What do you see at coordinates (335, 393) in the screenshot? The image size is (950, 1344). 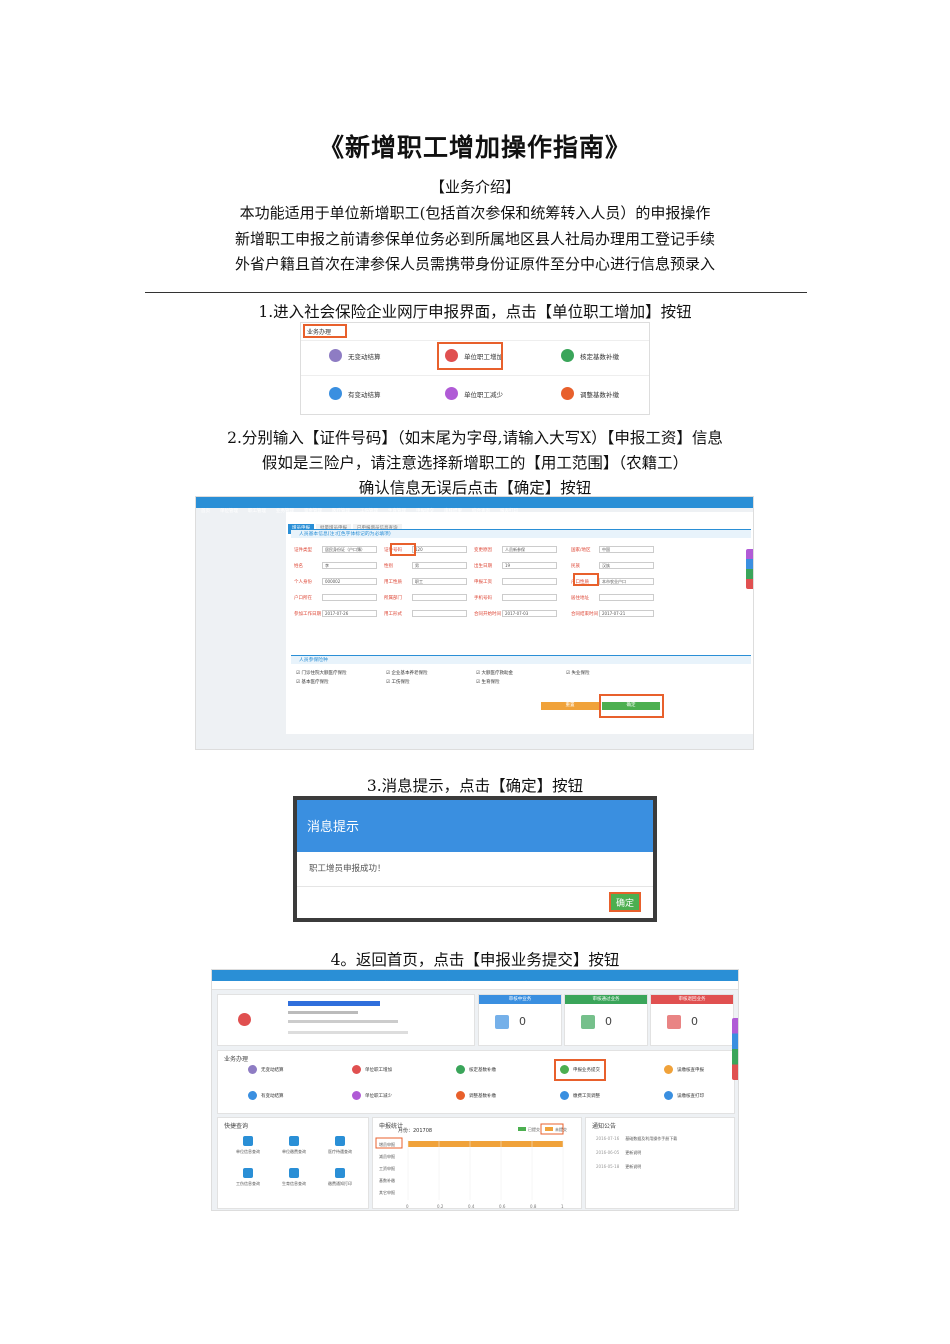 I see `calc-icon` at bounding box center [335, 393].